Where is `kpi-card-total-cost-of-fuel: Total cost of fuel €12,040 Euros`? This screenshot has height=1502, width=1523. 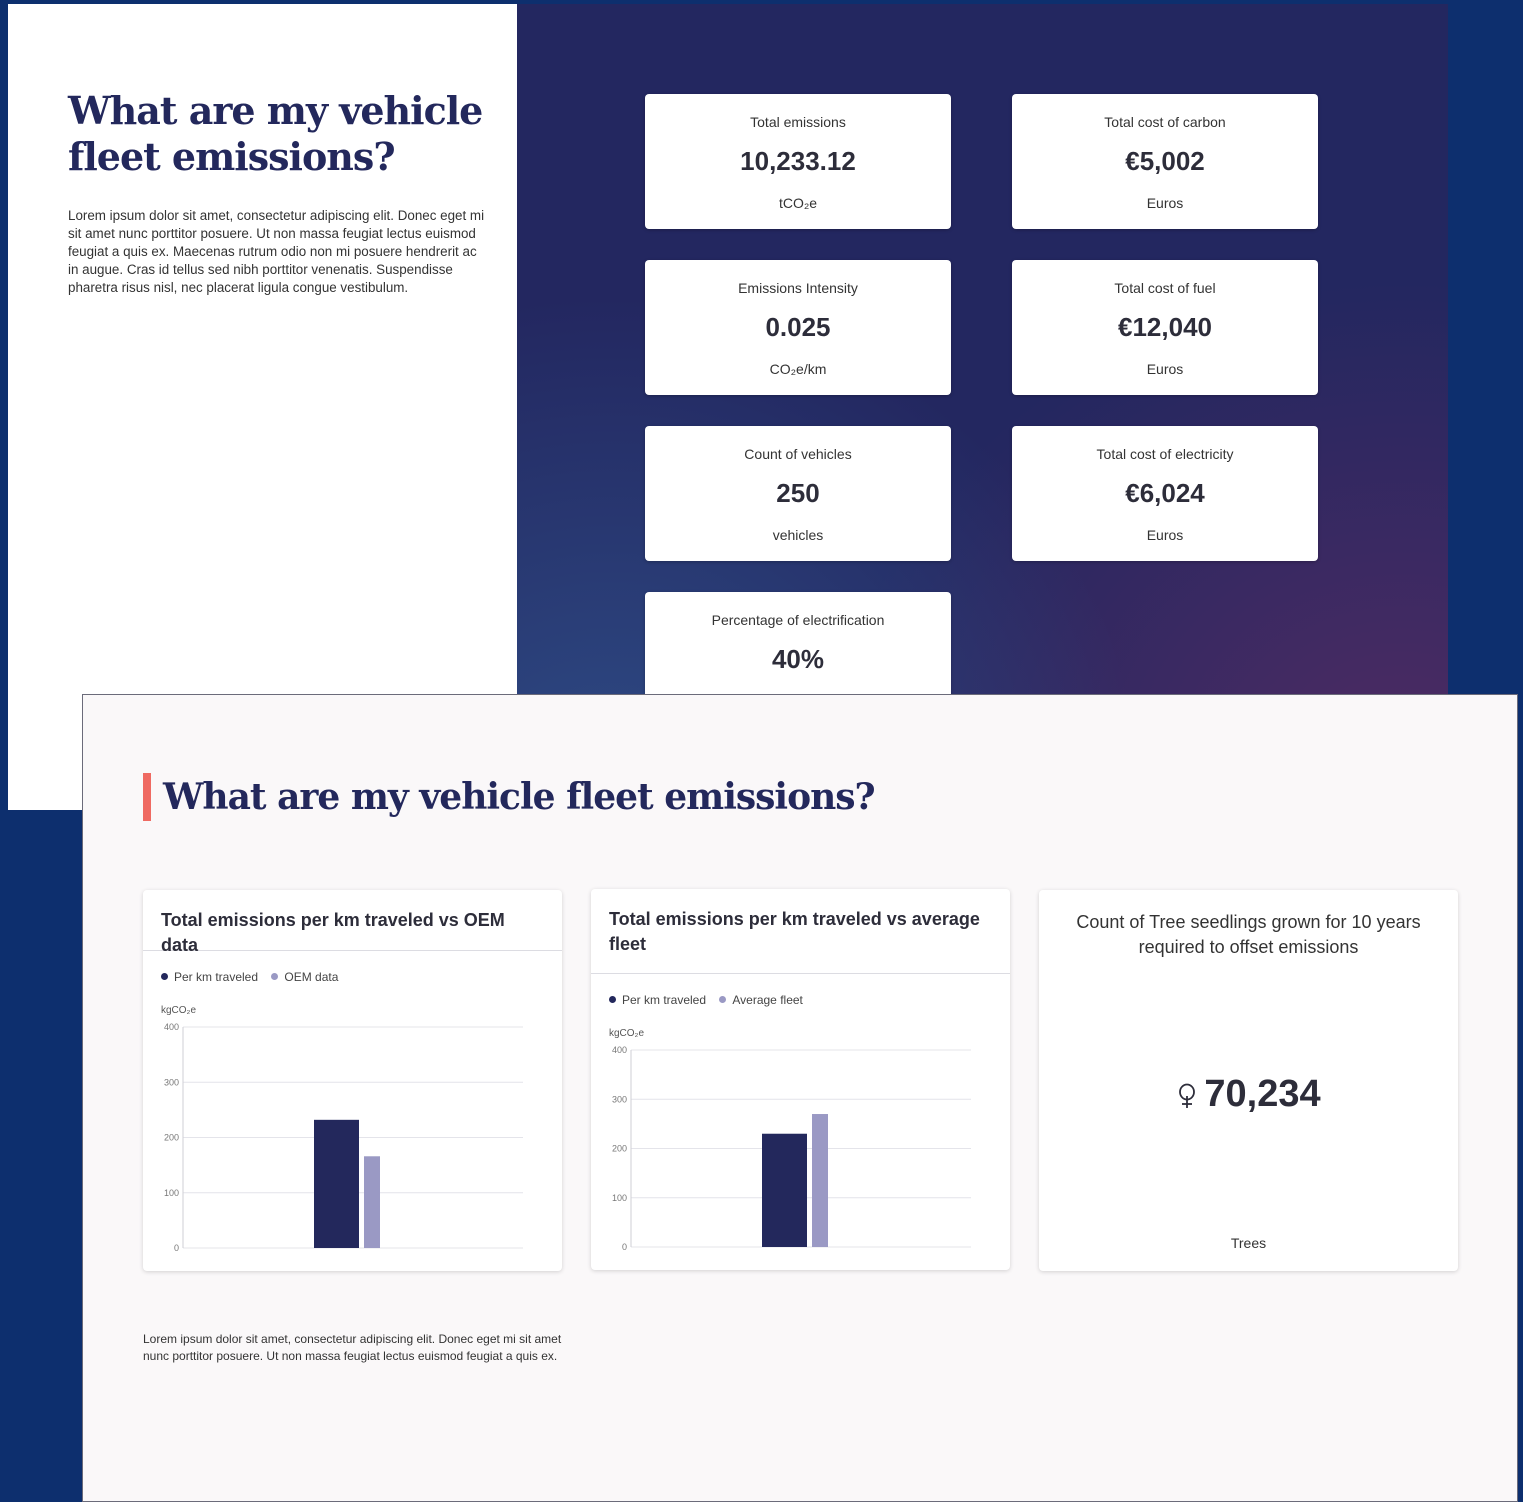
kpi-card-total-cost-of-fuel: Total cost of fuel €12,040 Euros is located at coordinates (1165, 327).